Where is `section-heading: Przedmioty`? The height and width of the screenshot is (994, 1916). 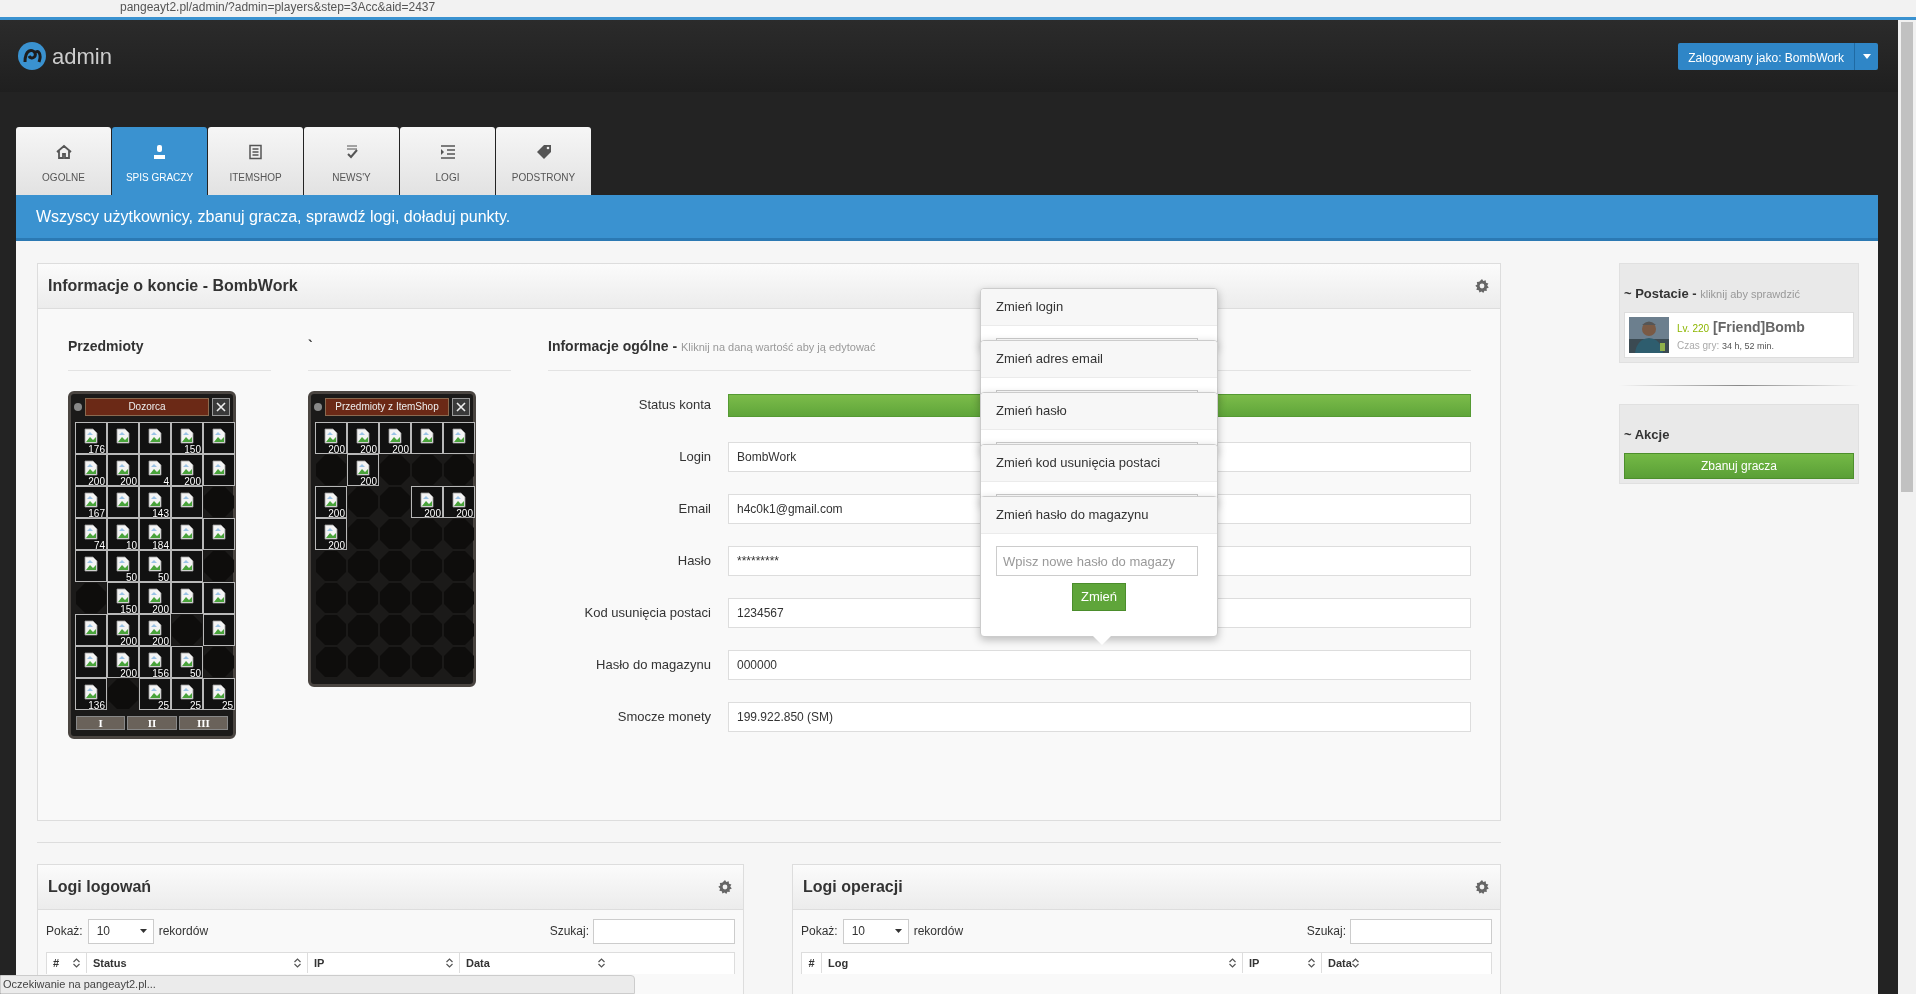 section-heading: Przedmioty is located at coordinates (106, 346).